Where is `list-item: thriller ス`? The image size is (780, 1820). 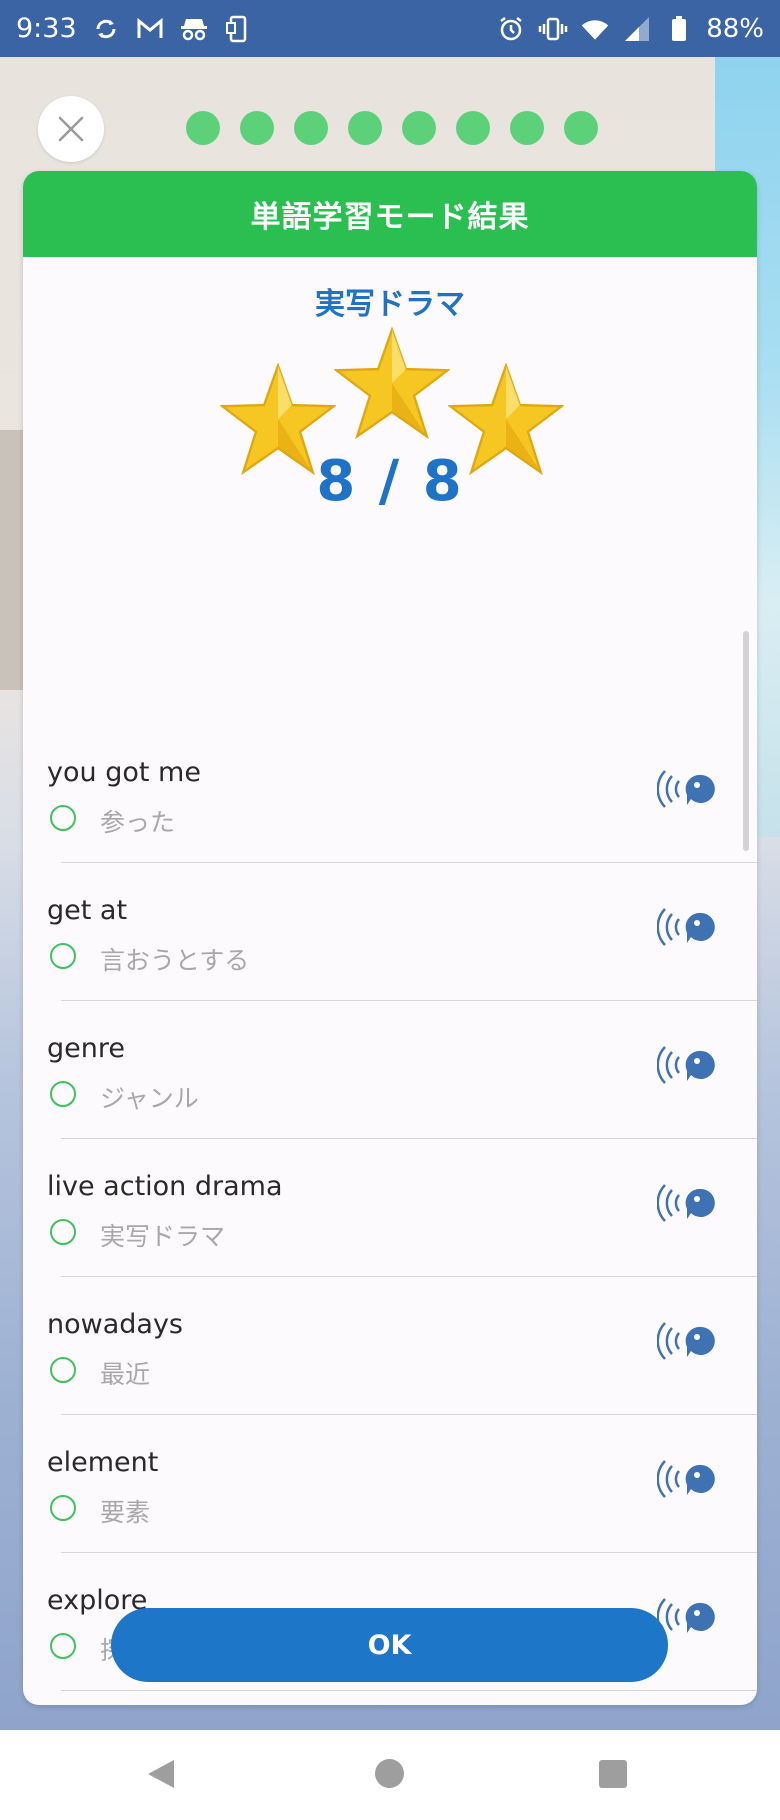
list-item: thriller ス is located at coordinates (390, 1698).